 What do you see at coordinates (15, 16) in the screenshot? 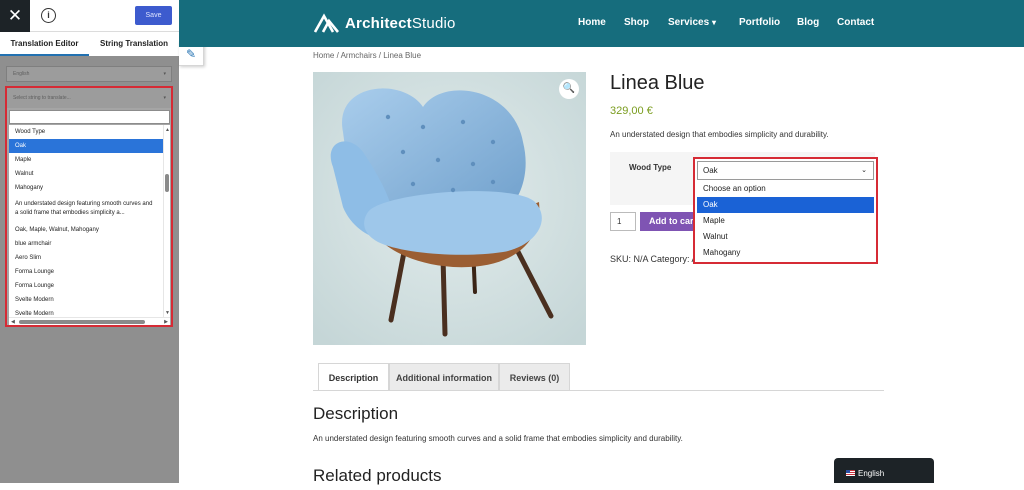
I see `close-icon: ✕` at bounding box center [15, 16].